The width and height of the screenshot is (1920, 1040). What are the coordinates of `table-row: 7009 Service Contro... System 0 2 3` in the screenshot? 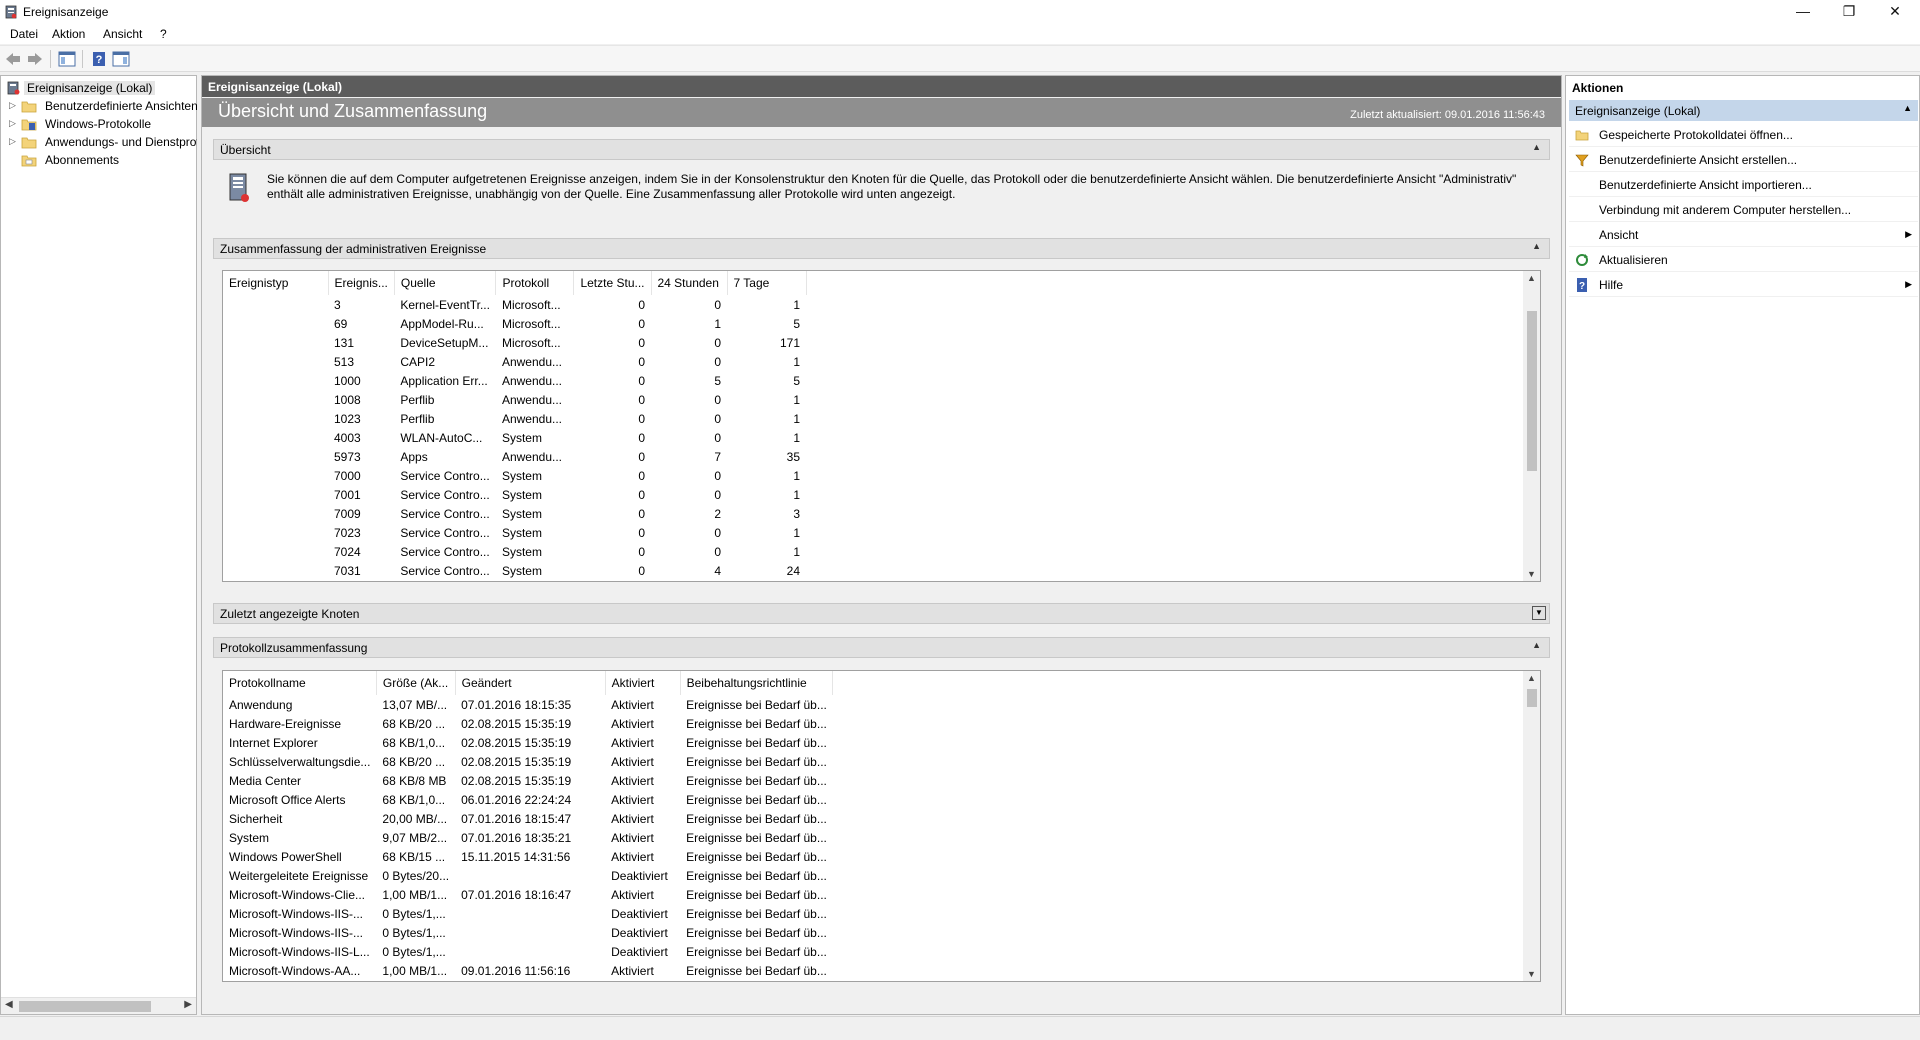 It's located at (514, 513).